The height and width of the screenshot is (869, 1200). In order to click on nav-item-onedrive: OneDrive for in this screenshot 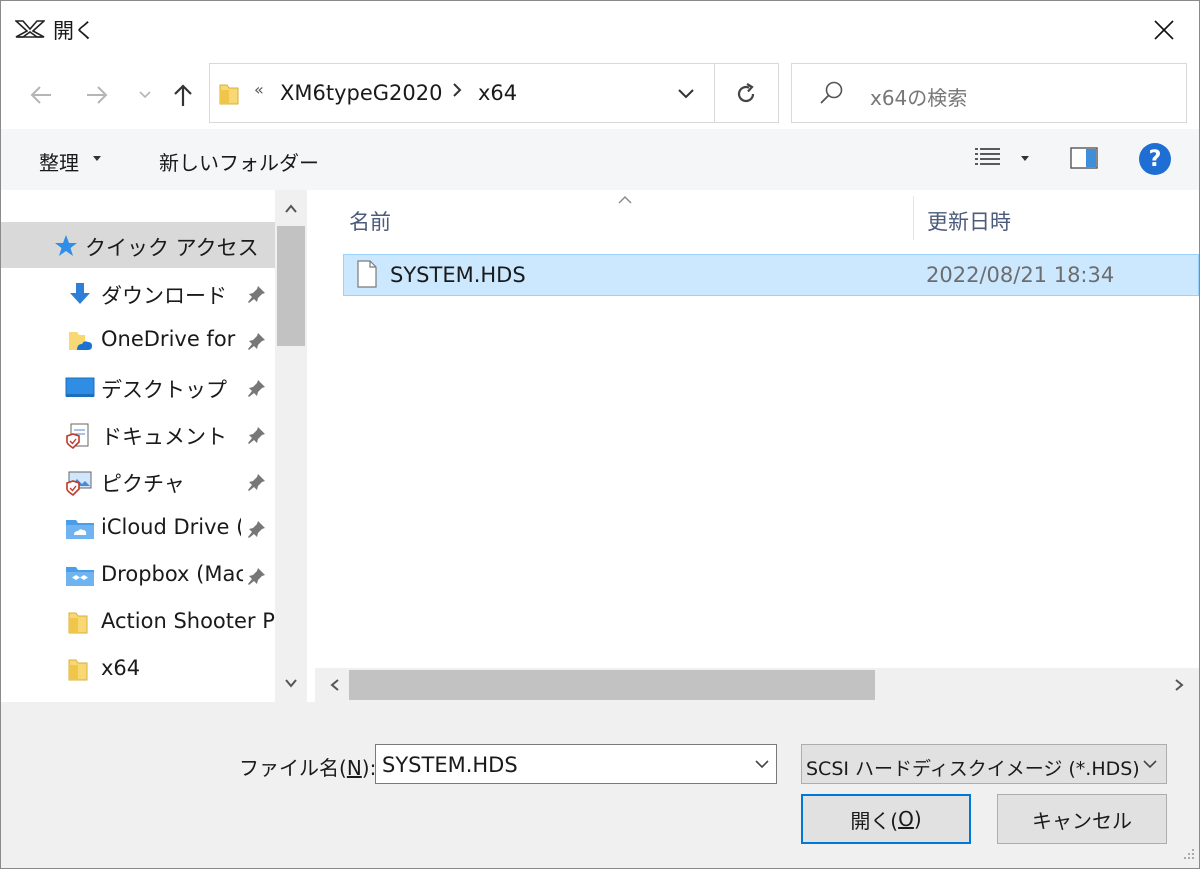, I will do `click(138, 340)`.